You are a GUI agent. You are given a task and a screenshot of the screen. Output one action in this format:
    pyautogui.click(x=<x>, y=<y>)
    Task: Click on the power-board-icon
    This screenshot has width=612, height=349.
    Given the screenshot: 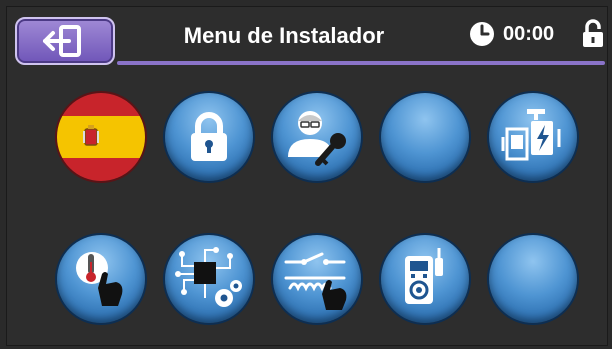 What is the action you would take?
    pyautogui.click(x=531, y=135)
    